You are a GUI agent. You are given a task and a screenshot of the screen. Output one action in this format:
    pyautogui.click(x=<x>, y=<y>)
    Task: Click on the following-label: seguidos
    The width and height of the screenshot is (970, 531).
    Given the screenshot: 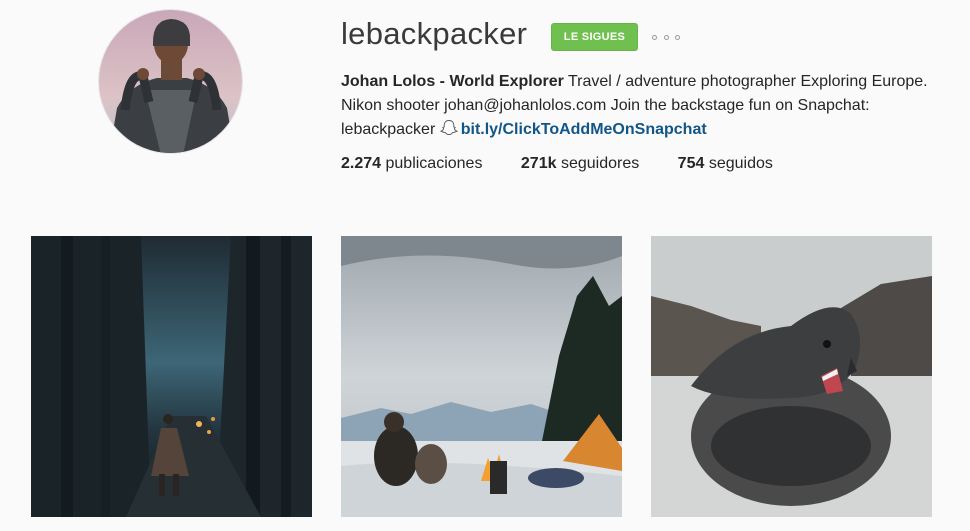 What is the action you would take?
    pyautogui.click(x=738, y=163)
    